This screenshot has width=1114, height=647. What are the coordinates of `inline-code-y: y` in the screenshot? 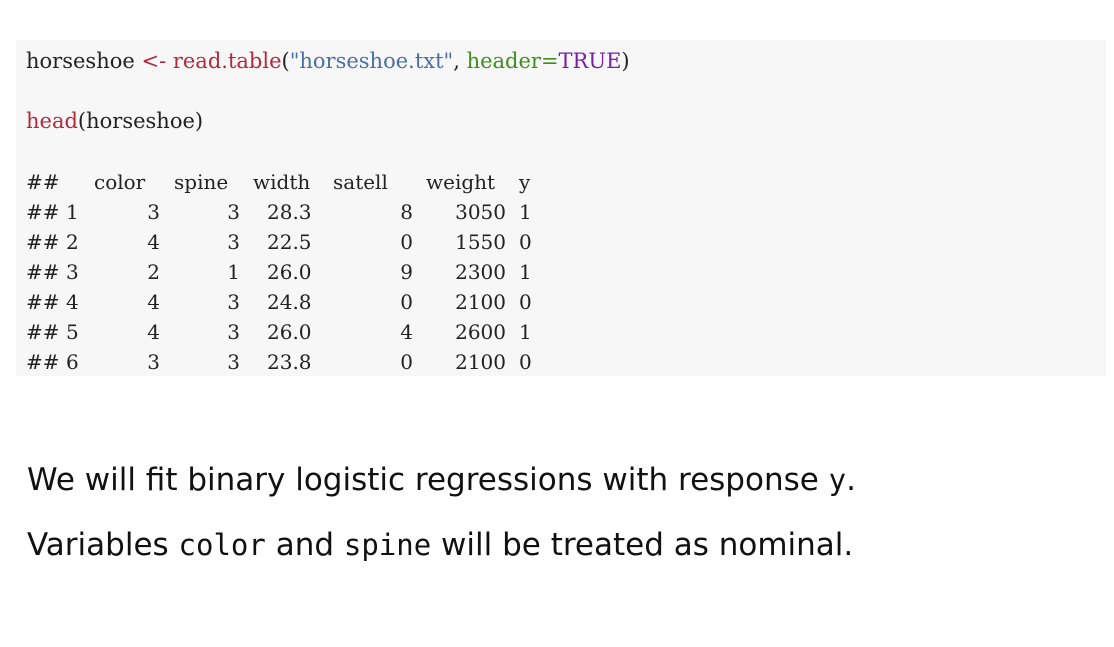 It's located at (837, 480).